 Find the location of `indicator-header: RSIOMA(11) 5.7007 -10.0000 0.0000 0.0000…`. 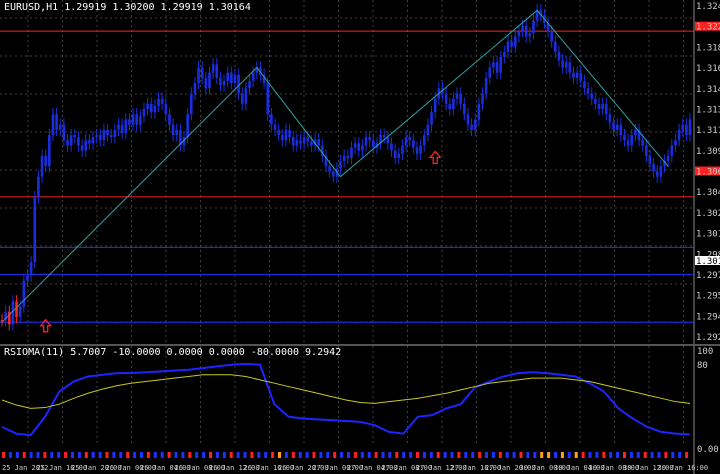

indicator-header: RSIOMA(11) 5.7007 -10.0000 0.0000 0.0000… is located at coordinates (172, 352).